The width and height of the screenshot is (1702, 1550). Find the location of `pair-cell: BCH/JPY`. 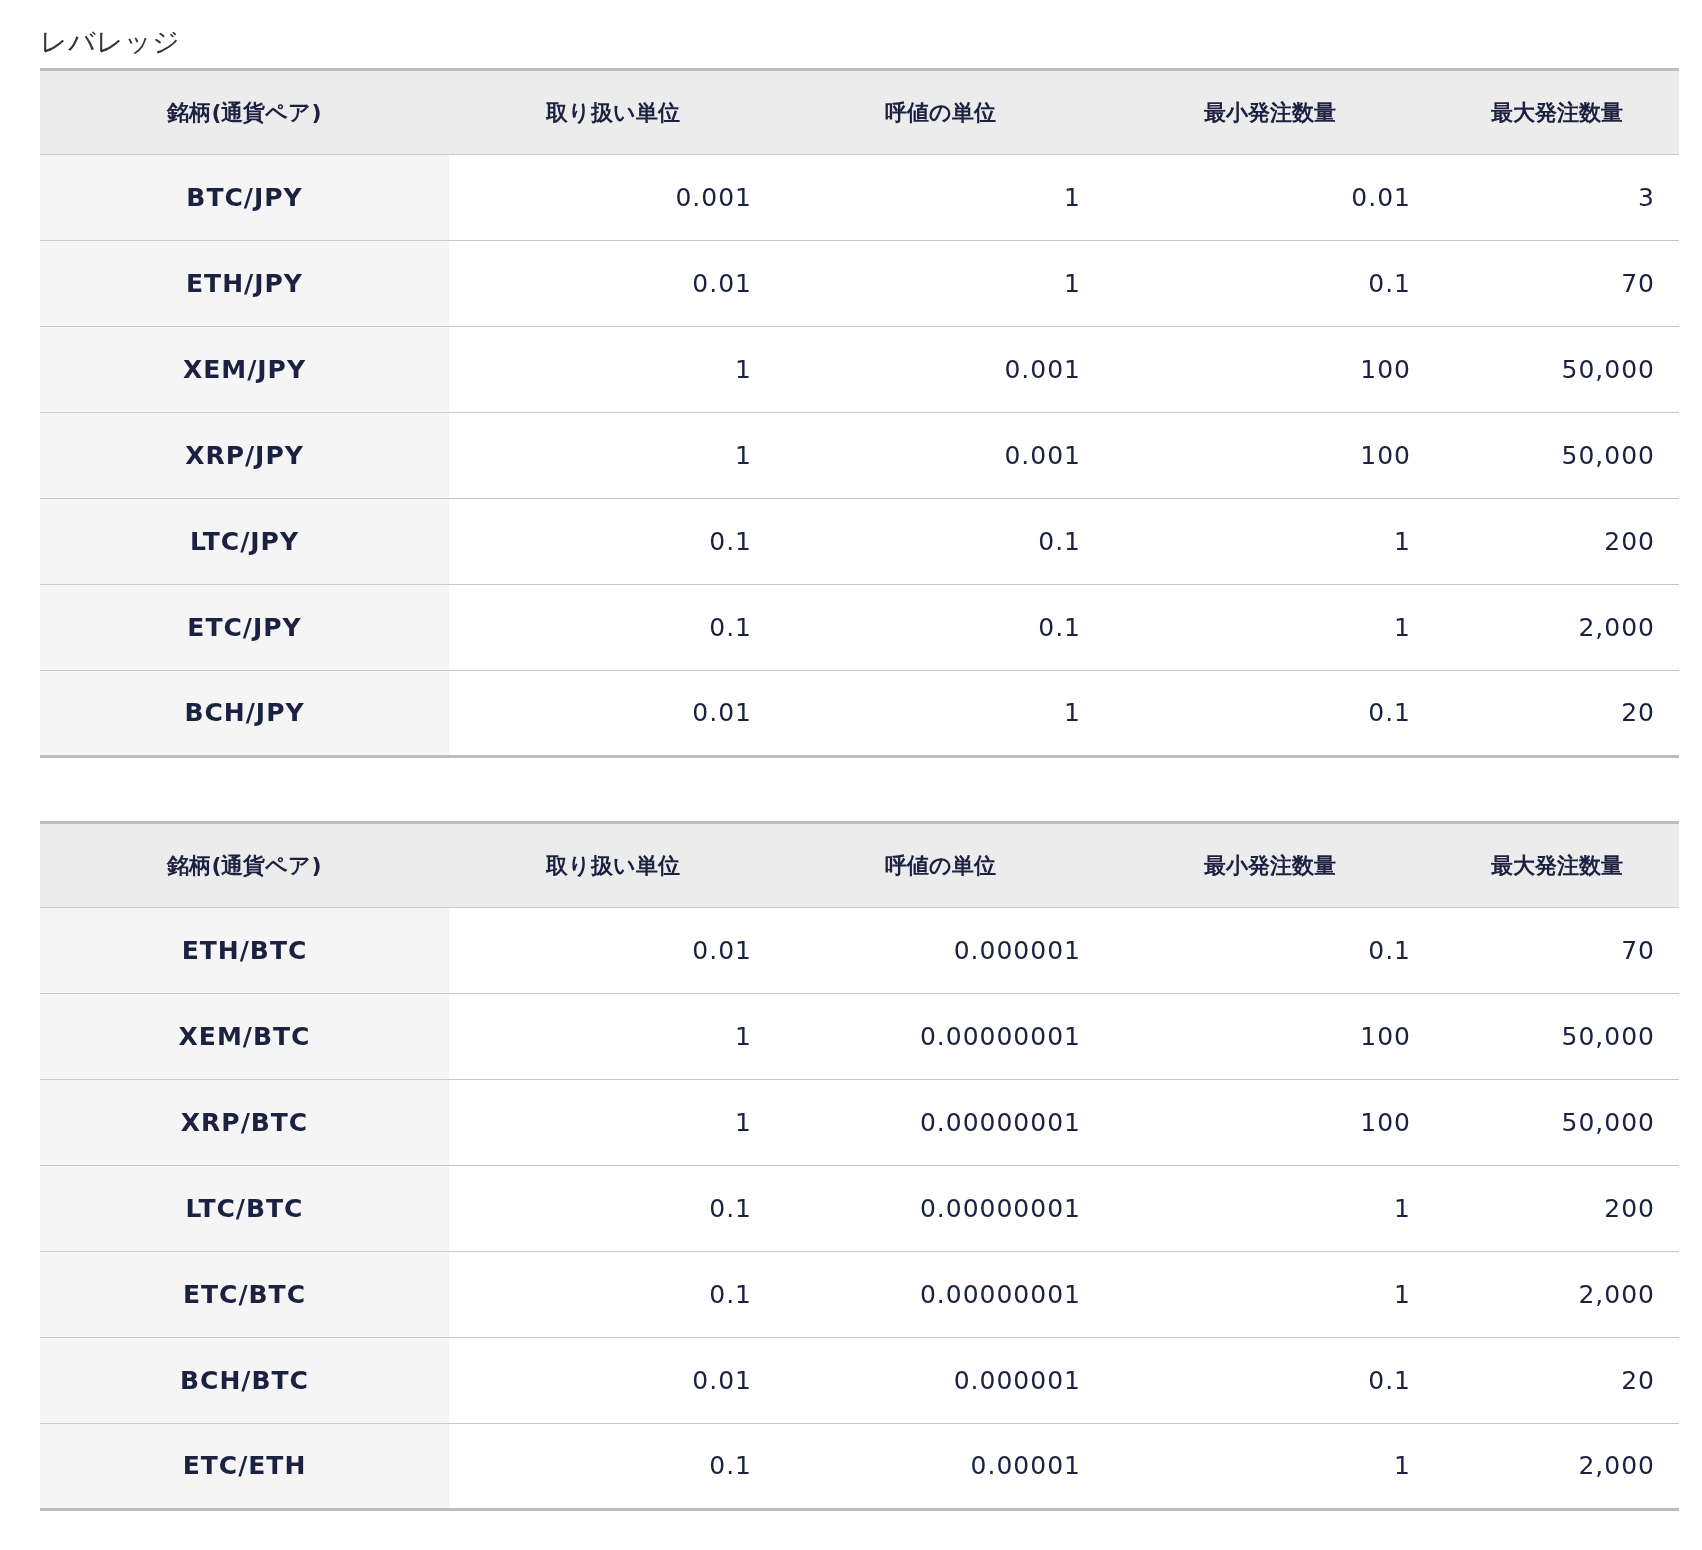

pair-cell: BCH/JPY is located at coordinates (244, 713).